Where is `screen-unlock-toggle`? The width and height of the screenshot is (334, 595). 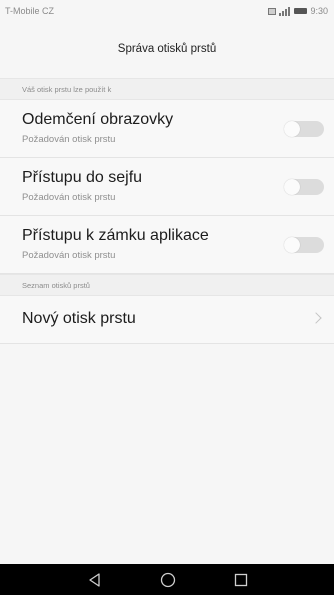
screen-unlock-toggle is located at coordinates (304, 129).